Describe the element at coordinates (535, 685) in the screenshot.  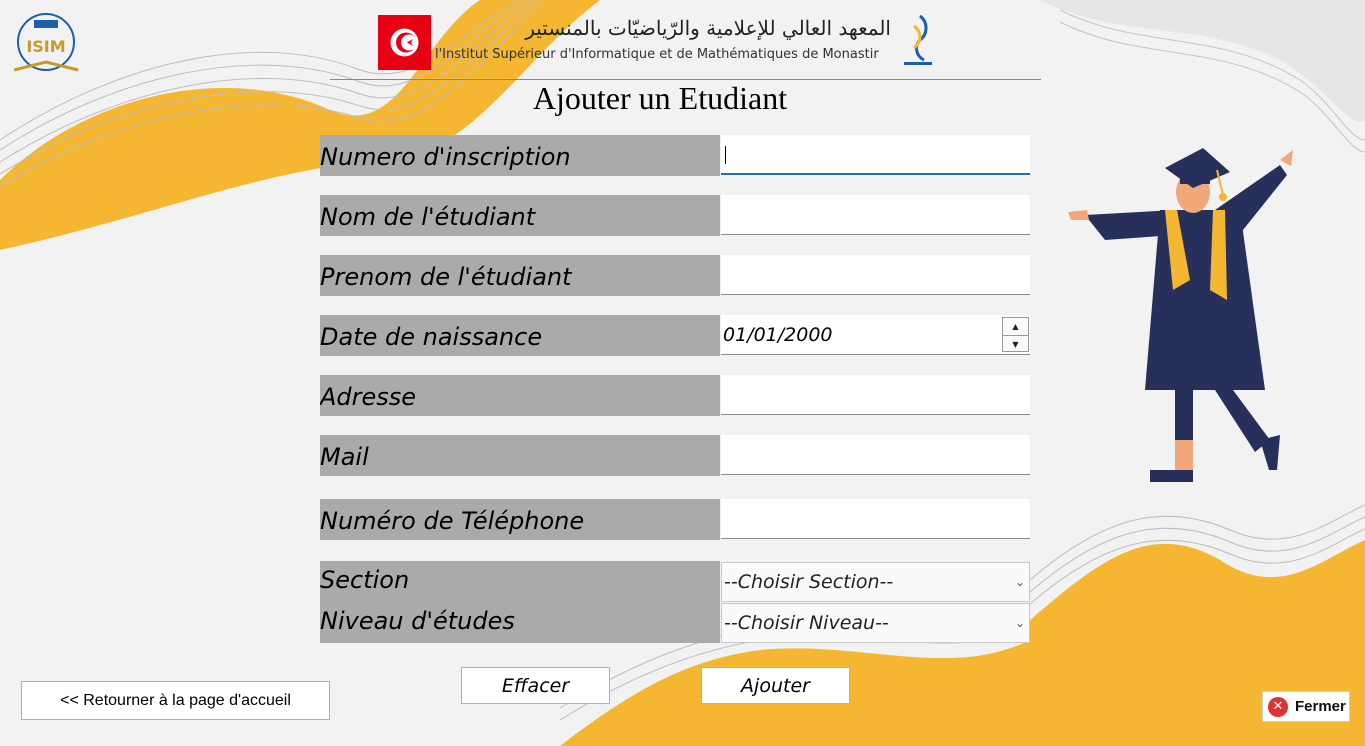
I see `clear-button: Effacer` at that location.